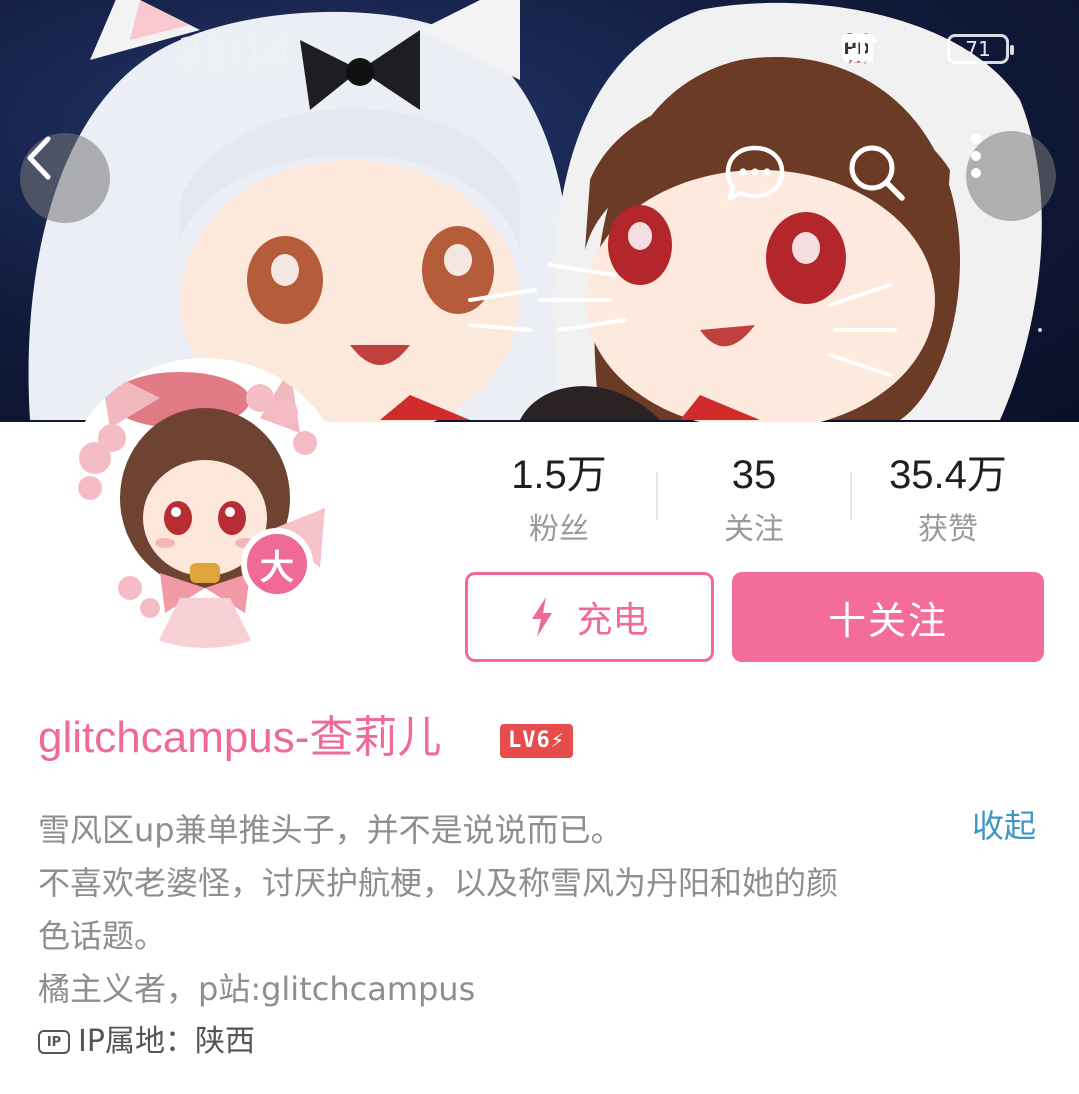  I want to click on ip-location-row: IP IP属地：陕西, so click(146, 1042).